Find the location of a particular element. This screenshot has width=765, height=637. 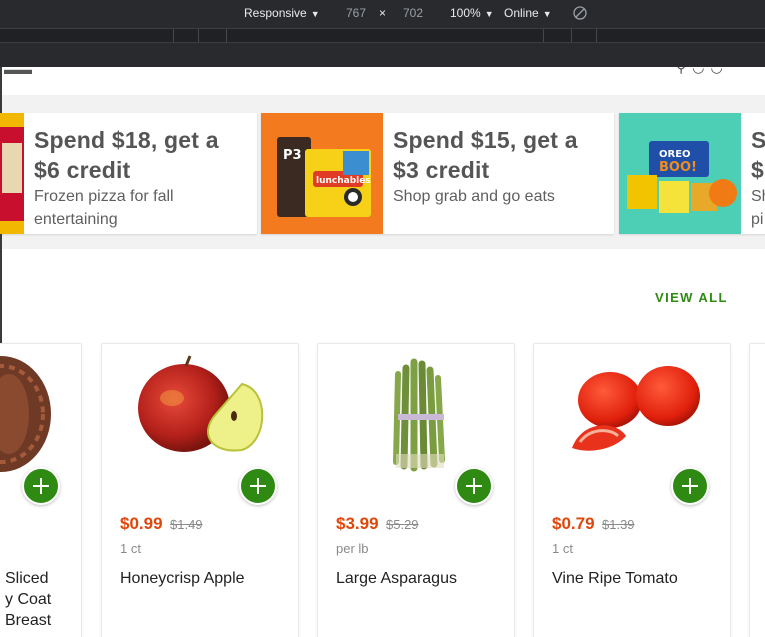

price-row: $3.99 $5.29 is located at coordinates (377, 524).